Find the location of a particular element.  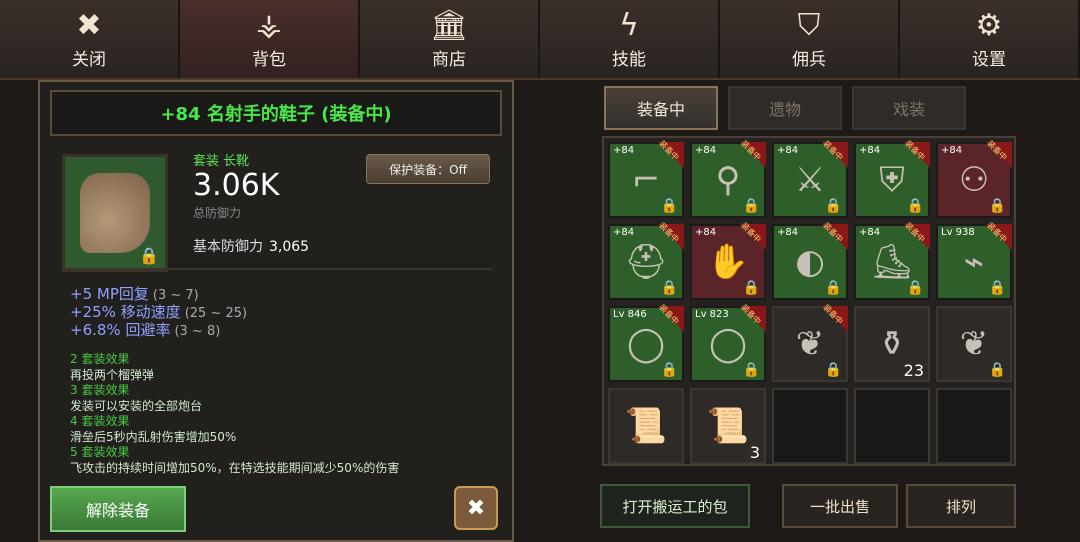

tab-bag: ⚶ 背包 is located at coordinates (270, 39).